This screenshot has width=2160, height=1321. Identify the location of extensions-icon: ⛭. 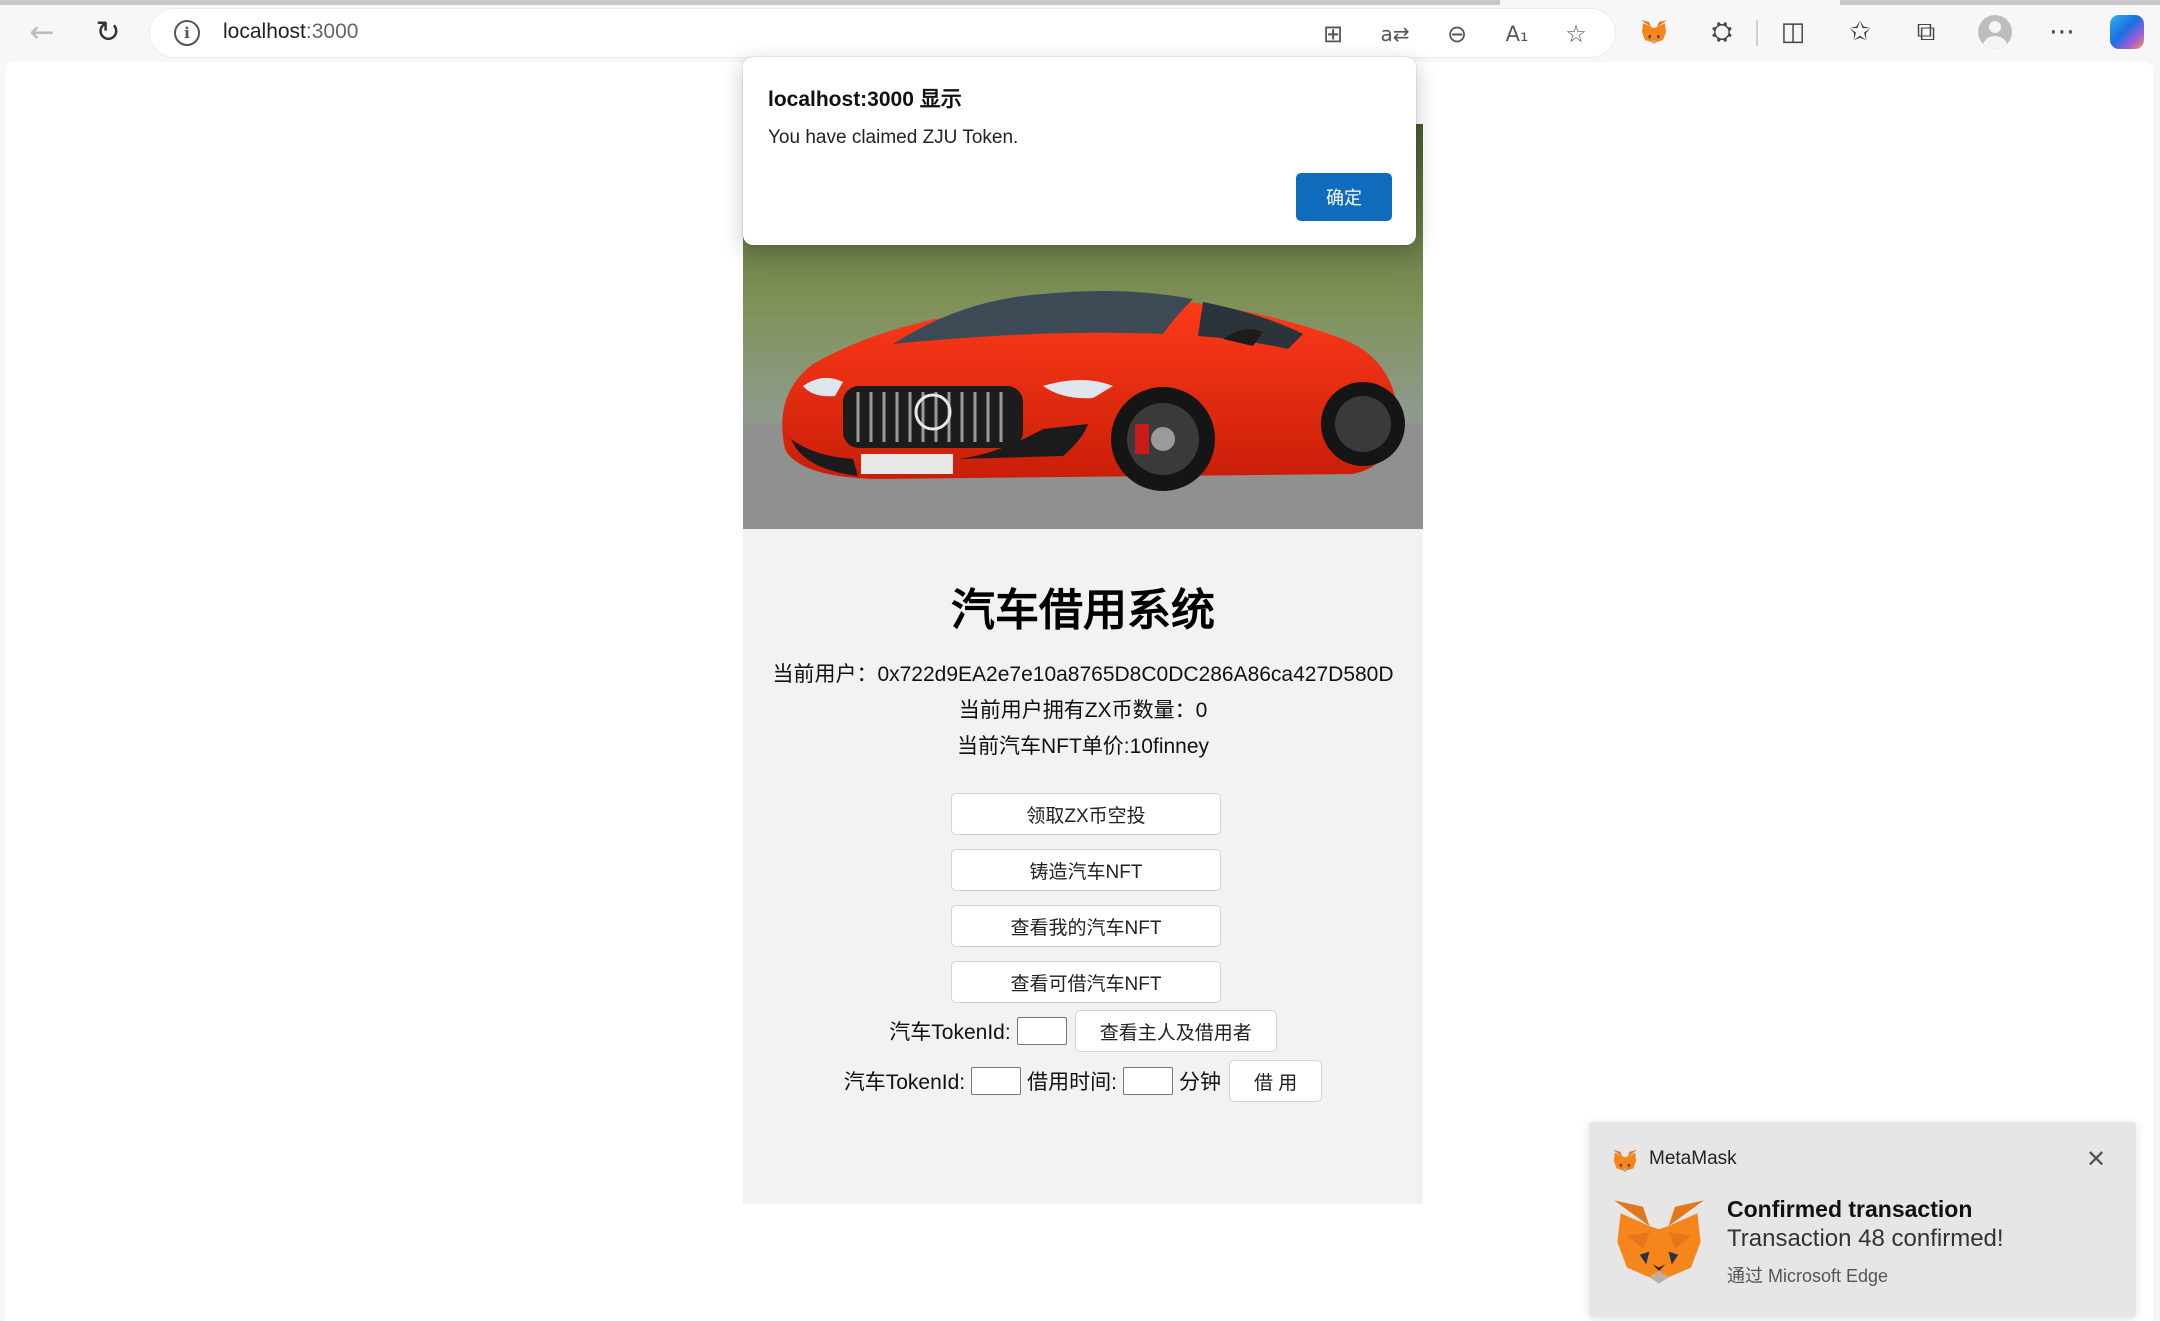
(1722, 32).